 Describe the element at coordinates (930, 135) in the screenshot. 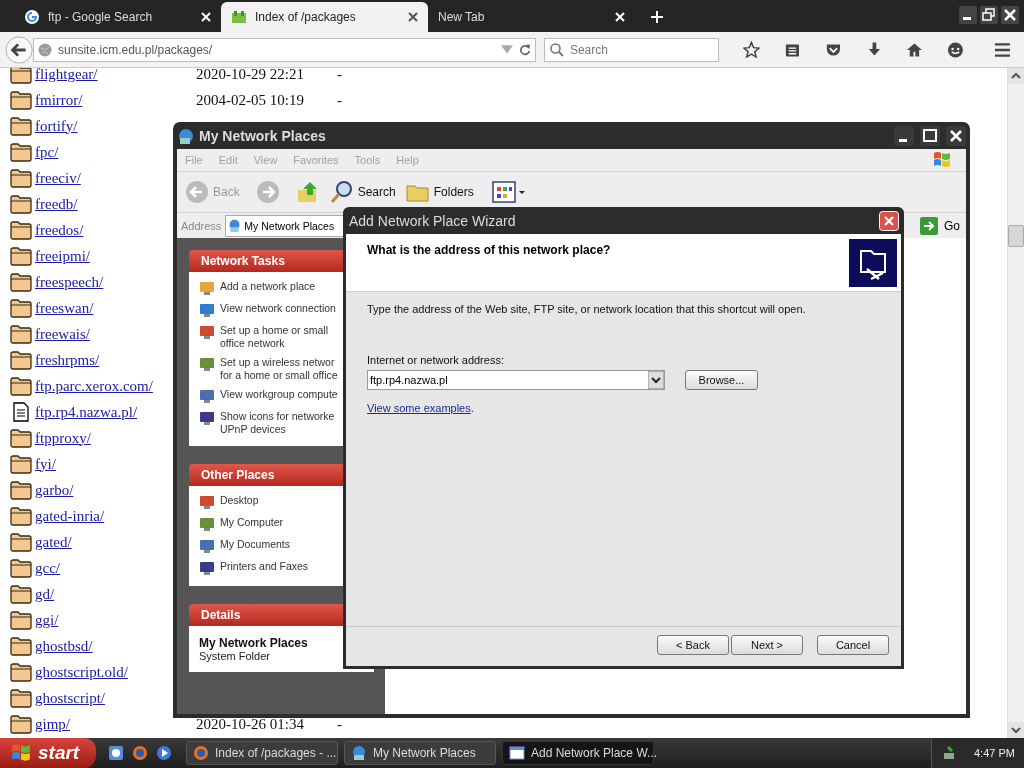

I see `maximize-icon` at that location.